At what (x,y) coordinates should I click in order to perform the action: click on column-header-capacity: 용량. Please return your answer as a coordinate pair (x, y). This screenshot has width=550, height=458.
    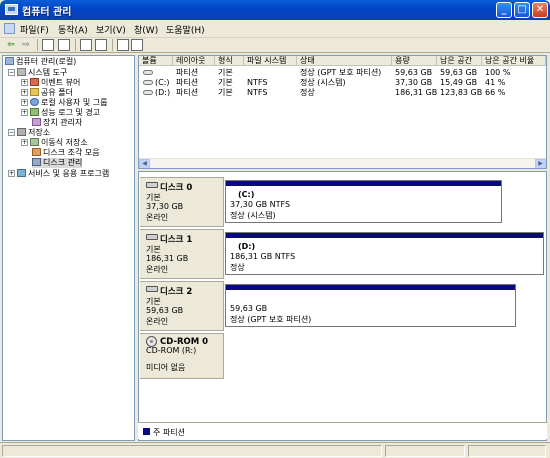
    Looking at the image, I should click on (414, 61).